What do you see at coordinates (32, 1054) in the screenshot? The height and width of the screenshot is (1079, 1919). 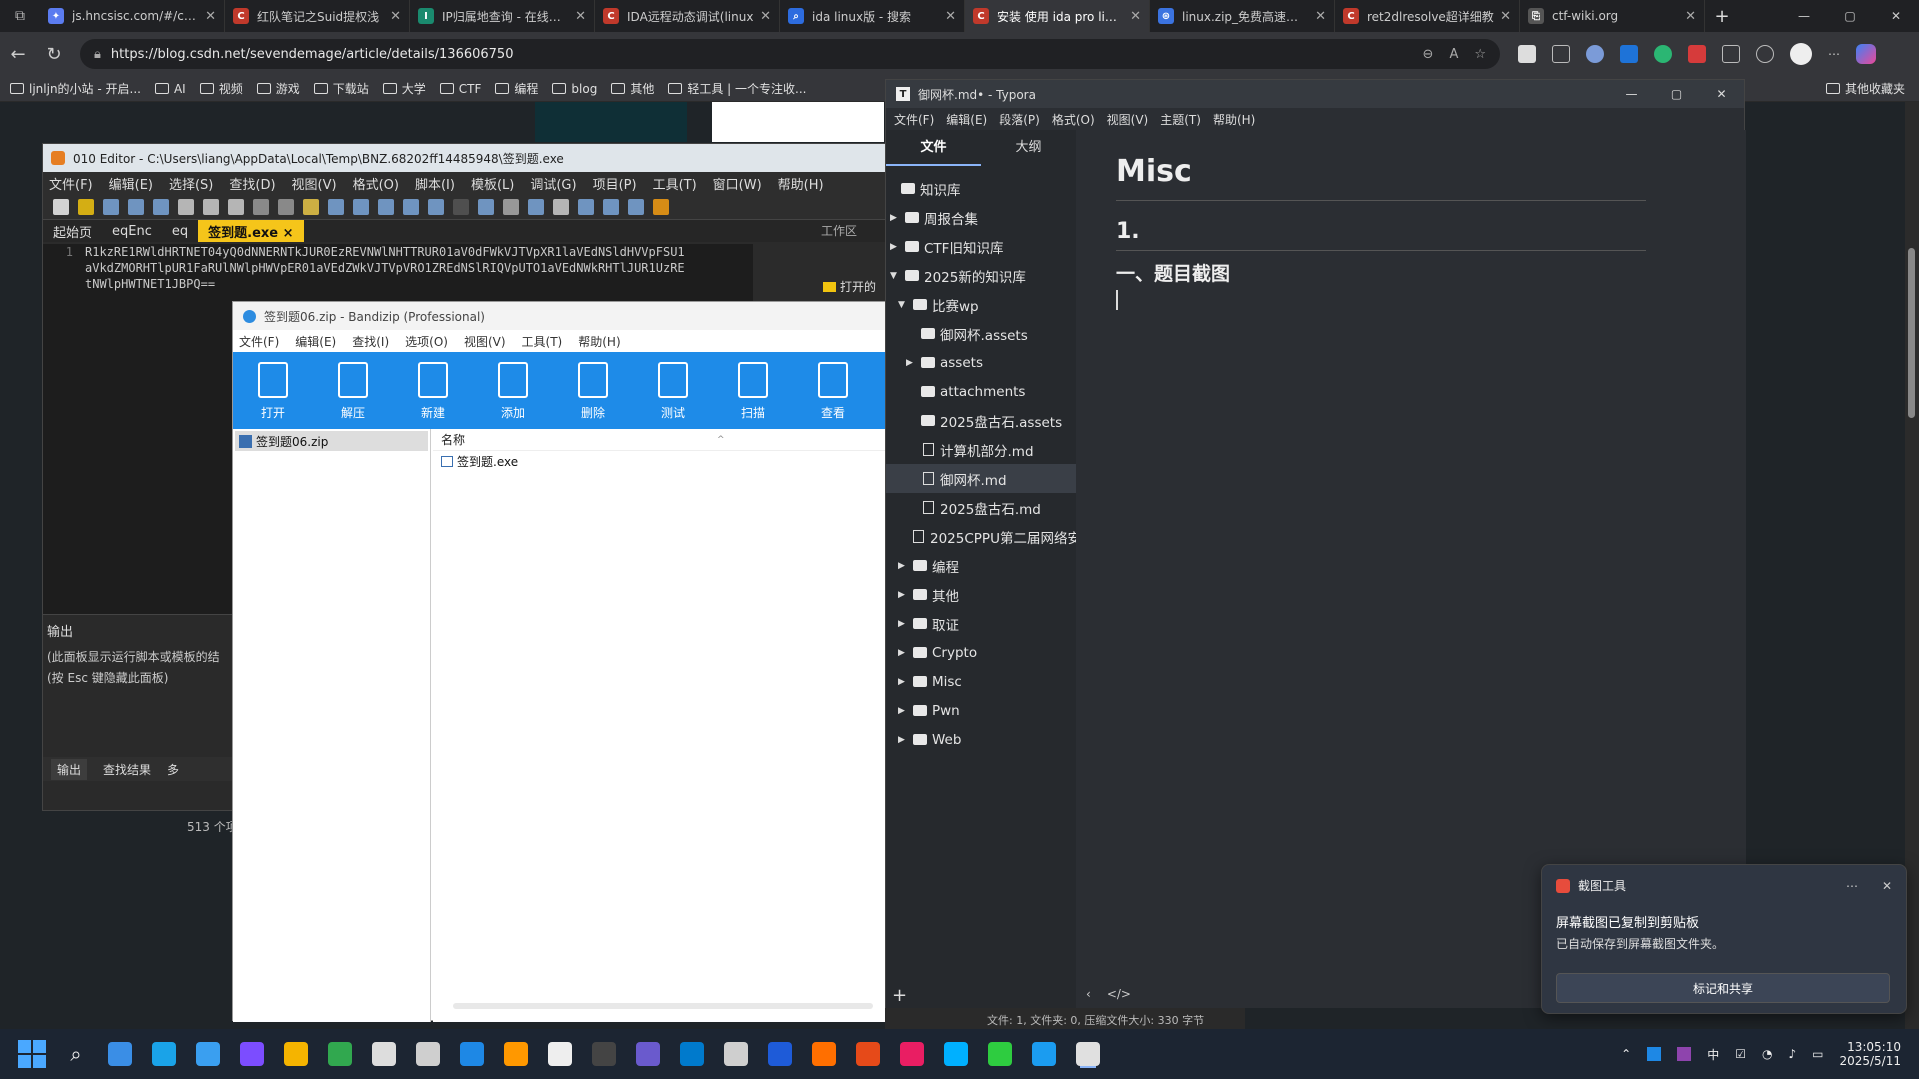 I see `windows-start-icon` at bounding box center [32, 1054].